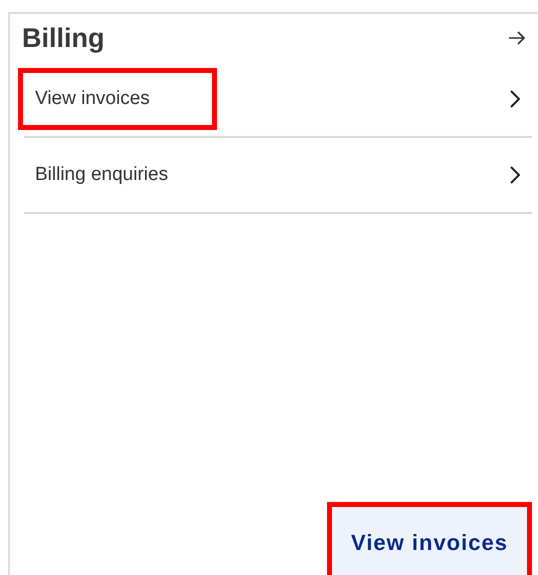 The image size is (538, 575). Describe the element at coordinates (117, 99) in the screenshot. I see `link-label: View invoices` at that location.